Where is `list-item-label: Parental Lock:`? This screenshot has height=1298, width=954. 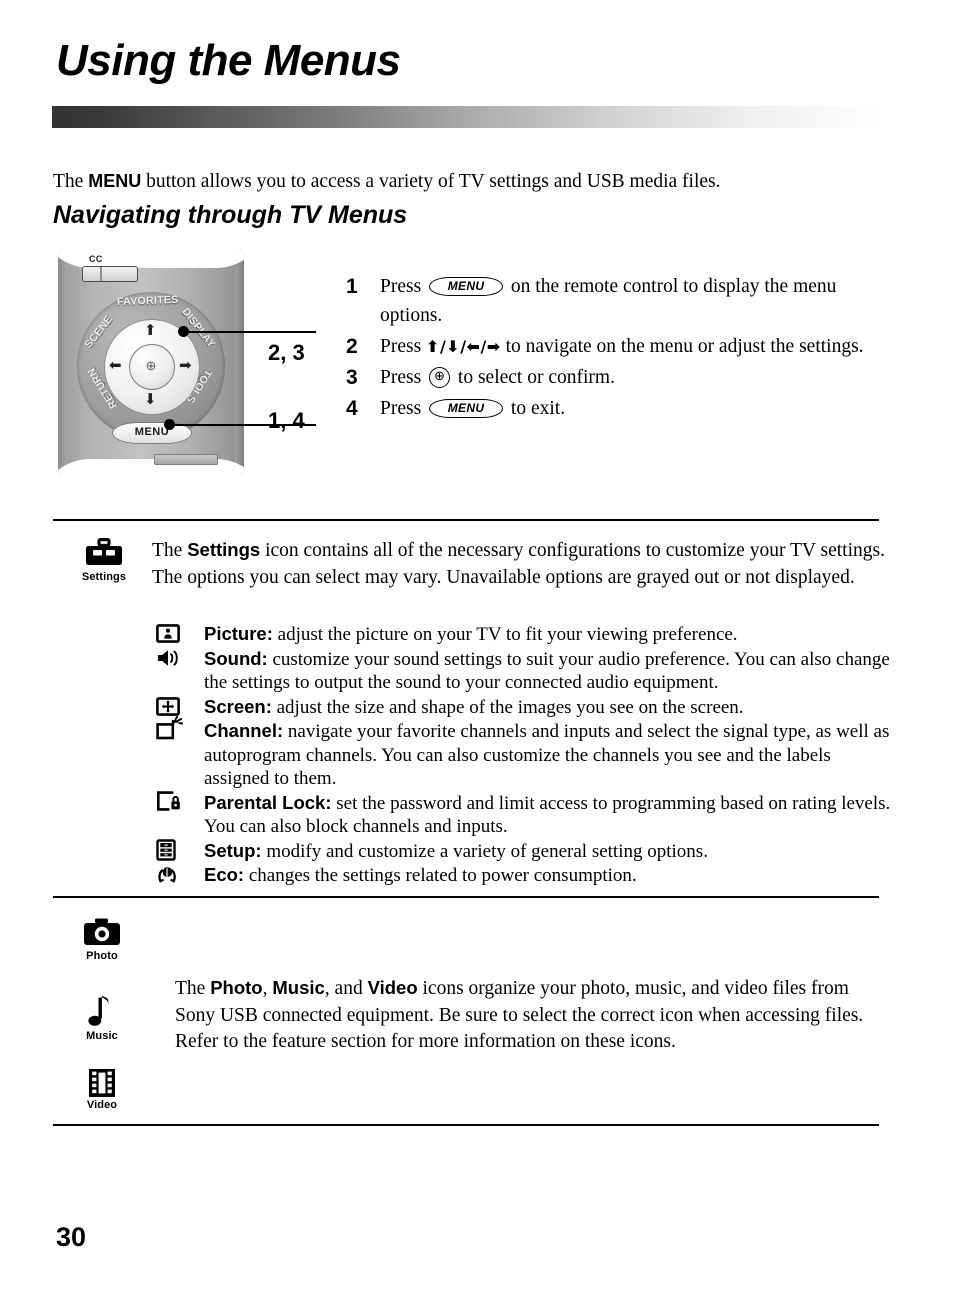
list-item-label: Parental Lock: is located at coordinates (268, 802).